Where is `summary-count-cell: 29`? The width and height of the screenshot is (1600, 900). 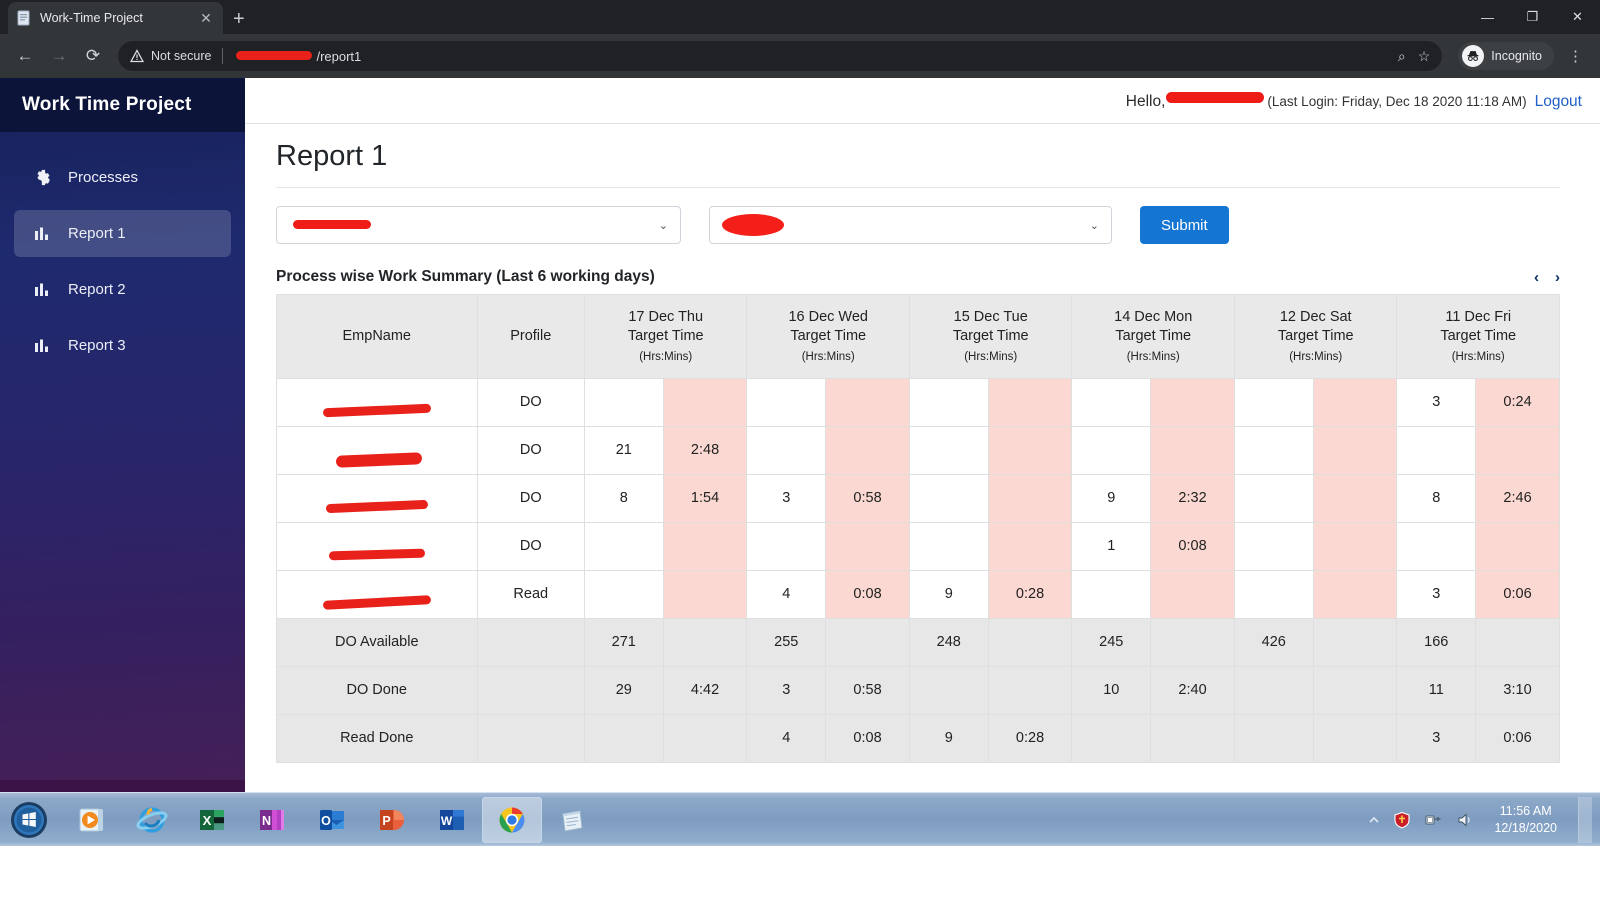 summary-count-cell: 29 is located at coordinates (623, 690).